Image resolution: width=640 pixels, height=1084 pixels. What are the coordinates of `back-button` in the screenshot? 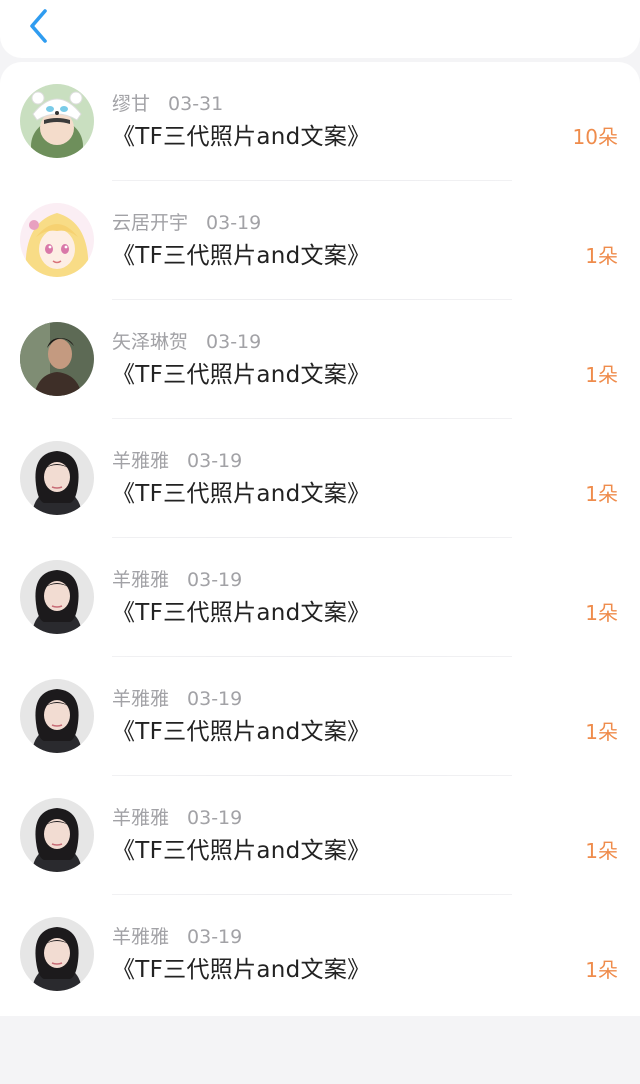 It's located at (38, 26).